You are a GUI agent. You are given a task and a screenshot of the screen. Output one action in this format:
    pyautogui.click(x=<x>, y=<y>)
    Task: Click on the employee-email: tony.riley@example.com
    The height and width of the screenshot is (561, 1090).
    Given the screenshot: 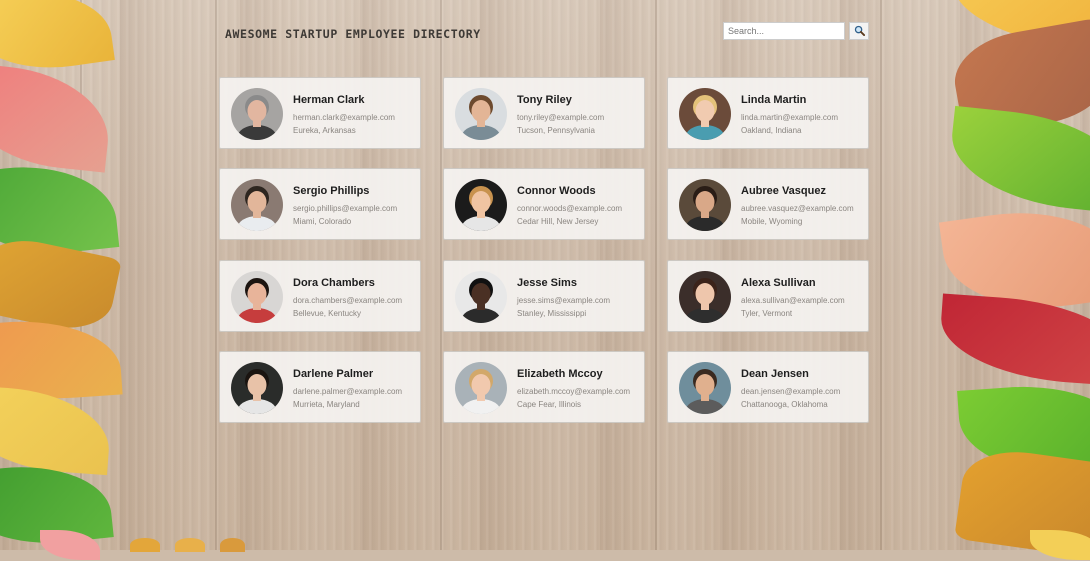 What is the action you would take?
    pyautogui.click(x=561, y=117)
    